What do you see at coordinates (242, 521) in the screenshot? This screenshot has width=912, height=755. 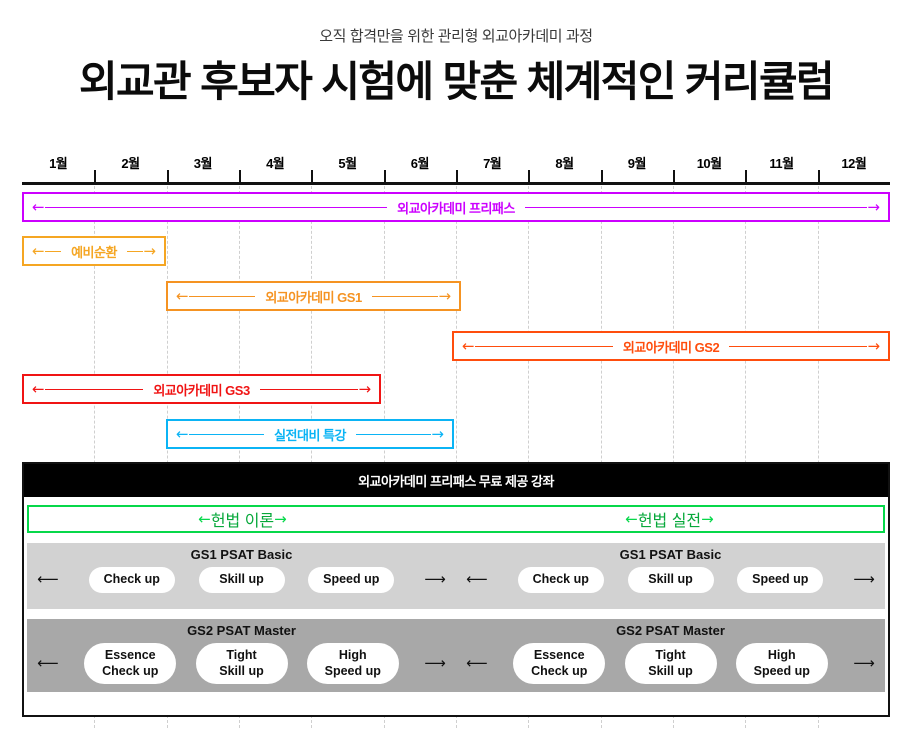 I see `constitution-theory-label: 헌법 이론` at bounding box center [242, 521].